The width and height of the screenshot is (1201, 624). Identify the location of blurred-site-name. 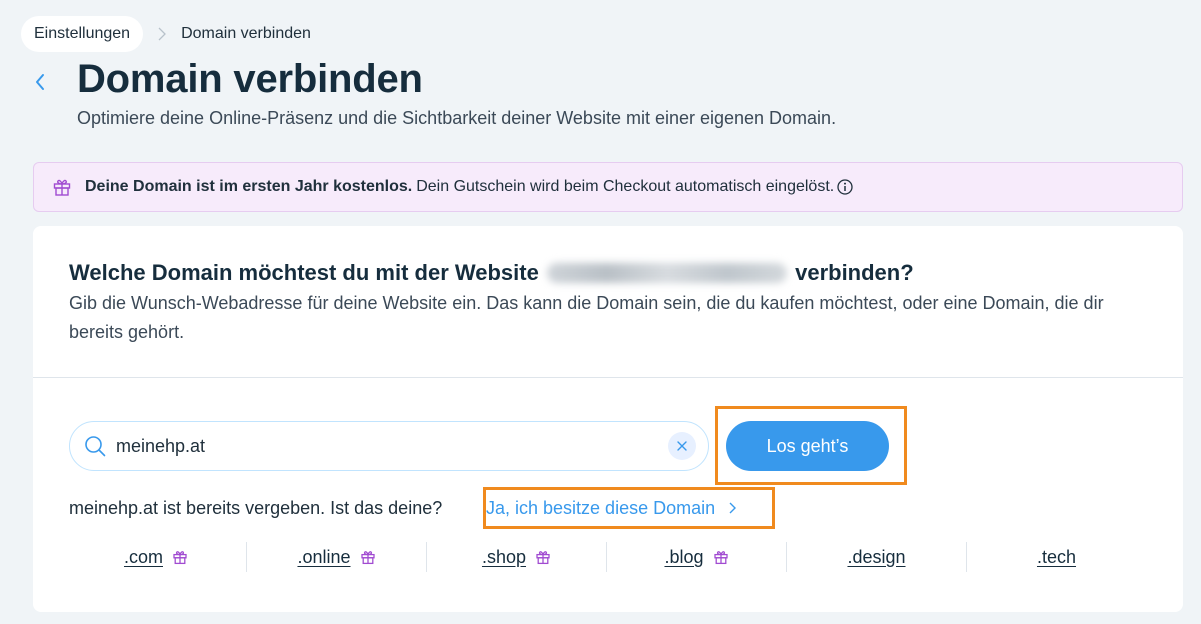
(666, 273).